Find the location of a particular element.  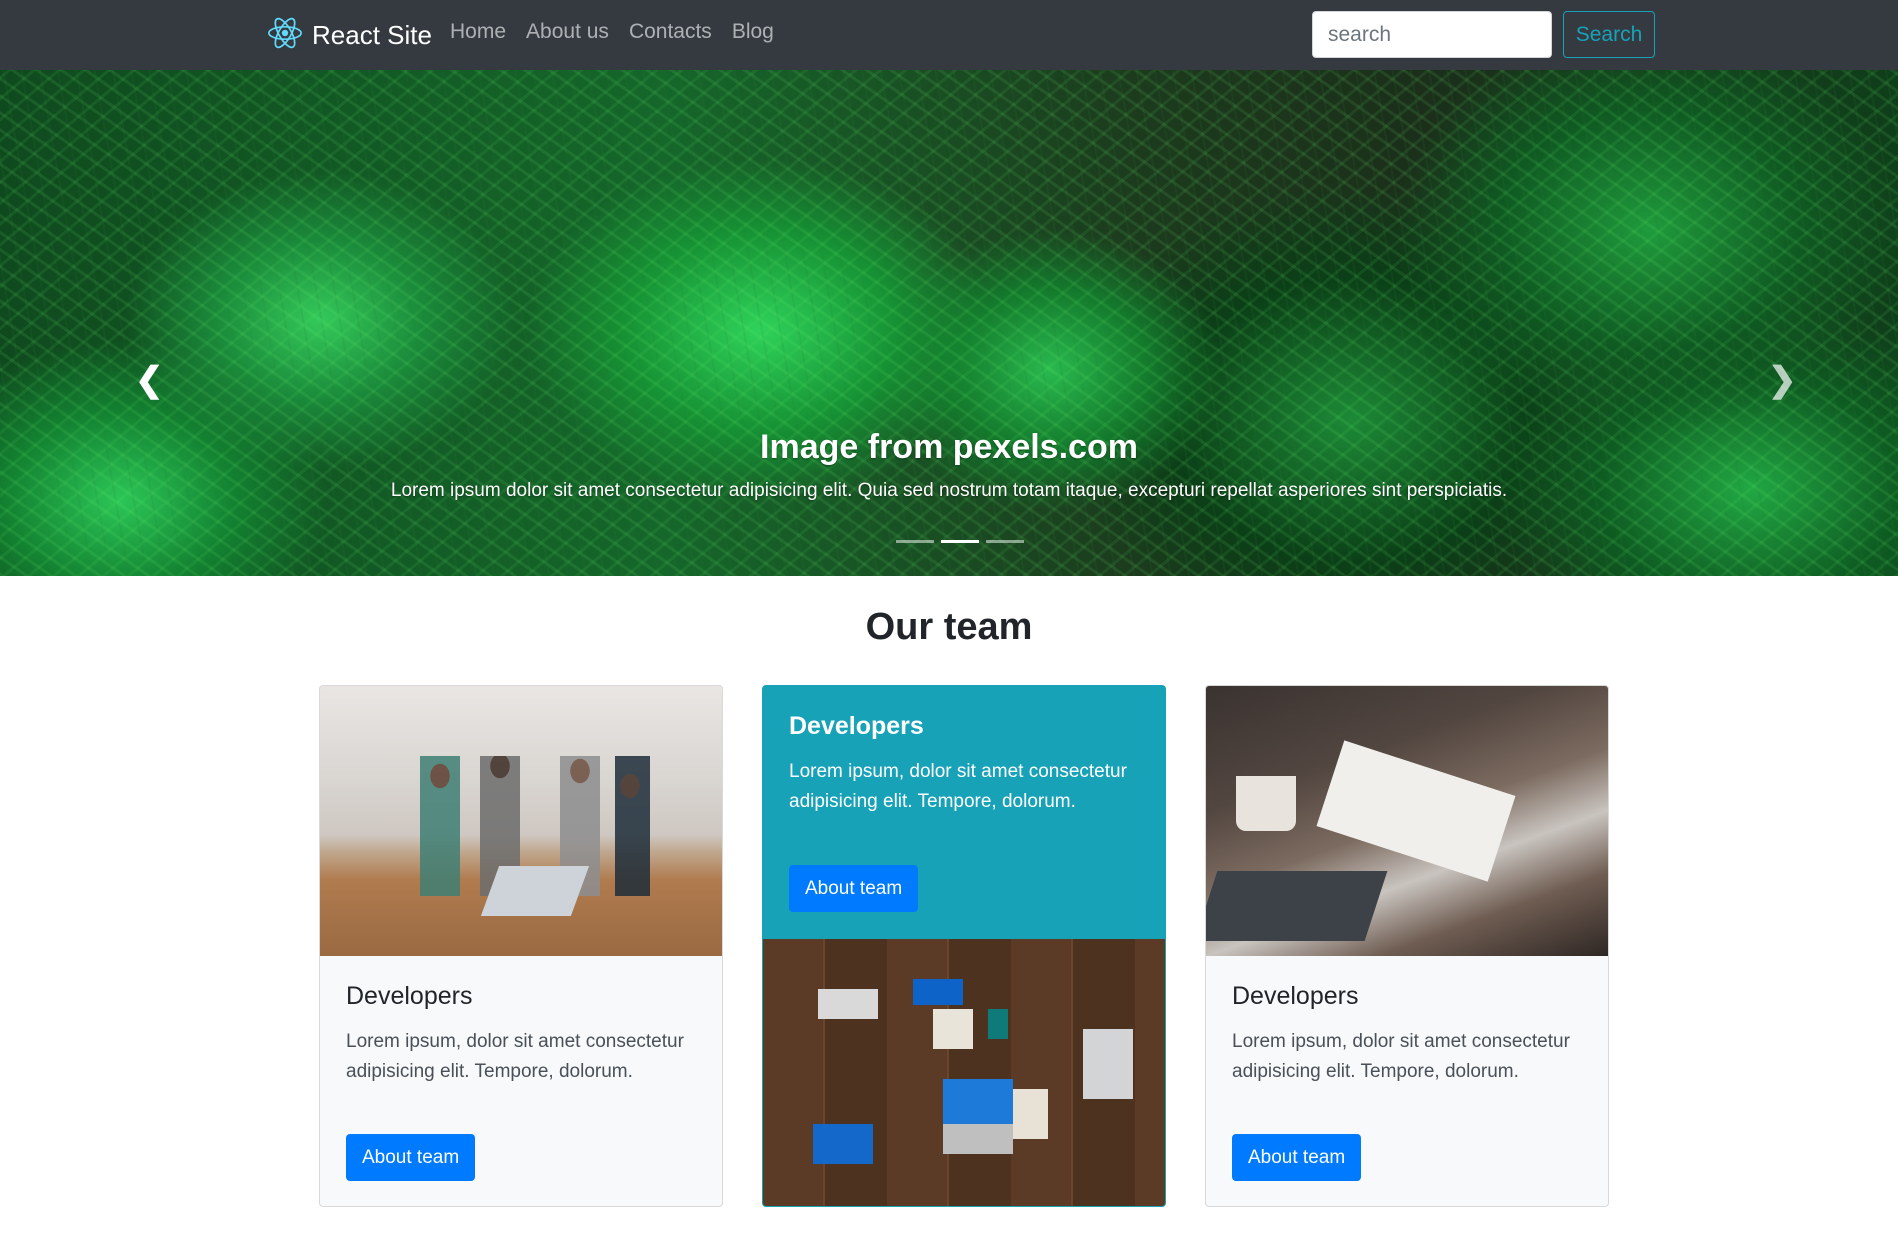

nav-link-blog: Blog is located at coordinates (753, 32).